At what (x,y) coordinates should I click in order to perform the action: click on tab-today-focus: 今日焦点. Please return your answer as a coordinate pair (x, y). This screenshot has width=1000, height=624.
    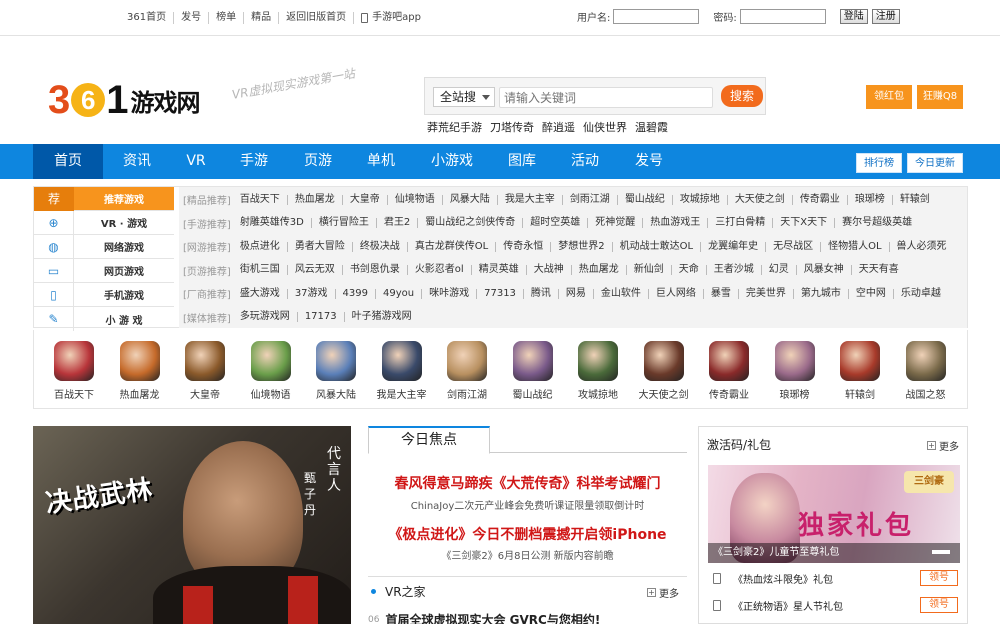
    Looking at the image, I should click on (429, 440).